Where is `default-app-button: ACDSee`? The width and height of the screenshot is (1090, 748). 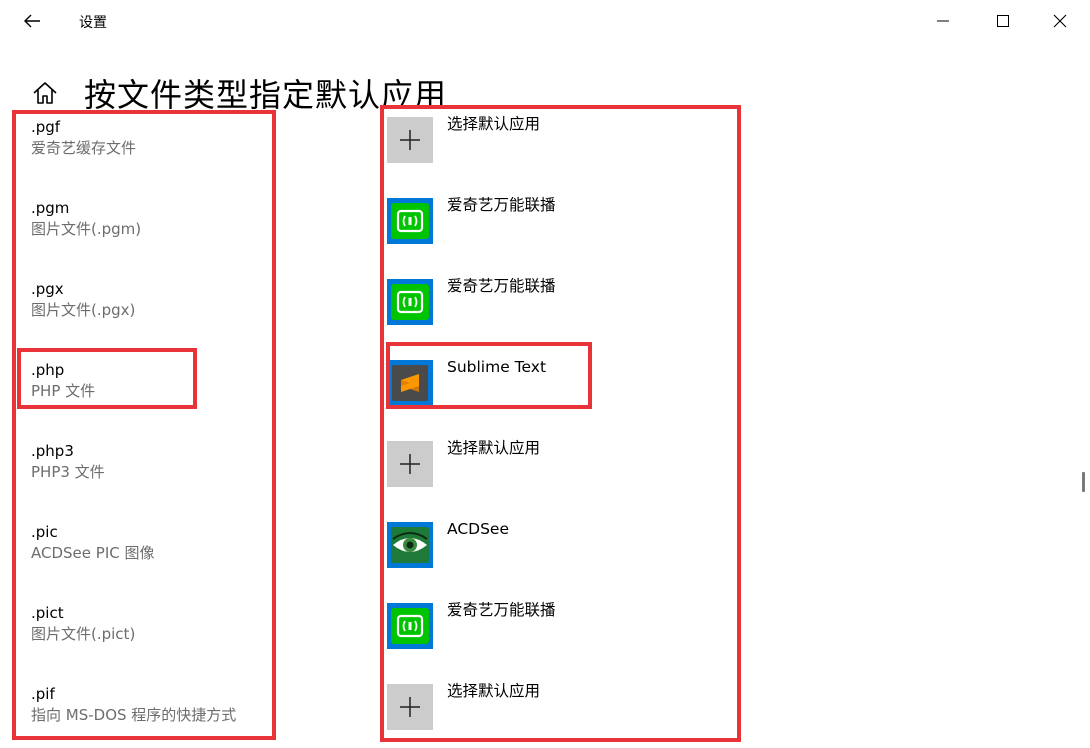
default-app-button: ACDSee is located at coordinates (448, 545).